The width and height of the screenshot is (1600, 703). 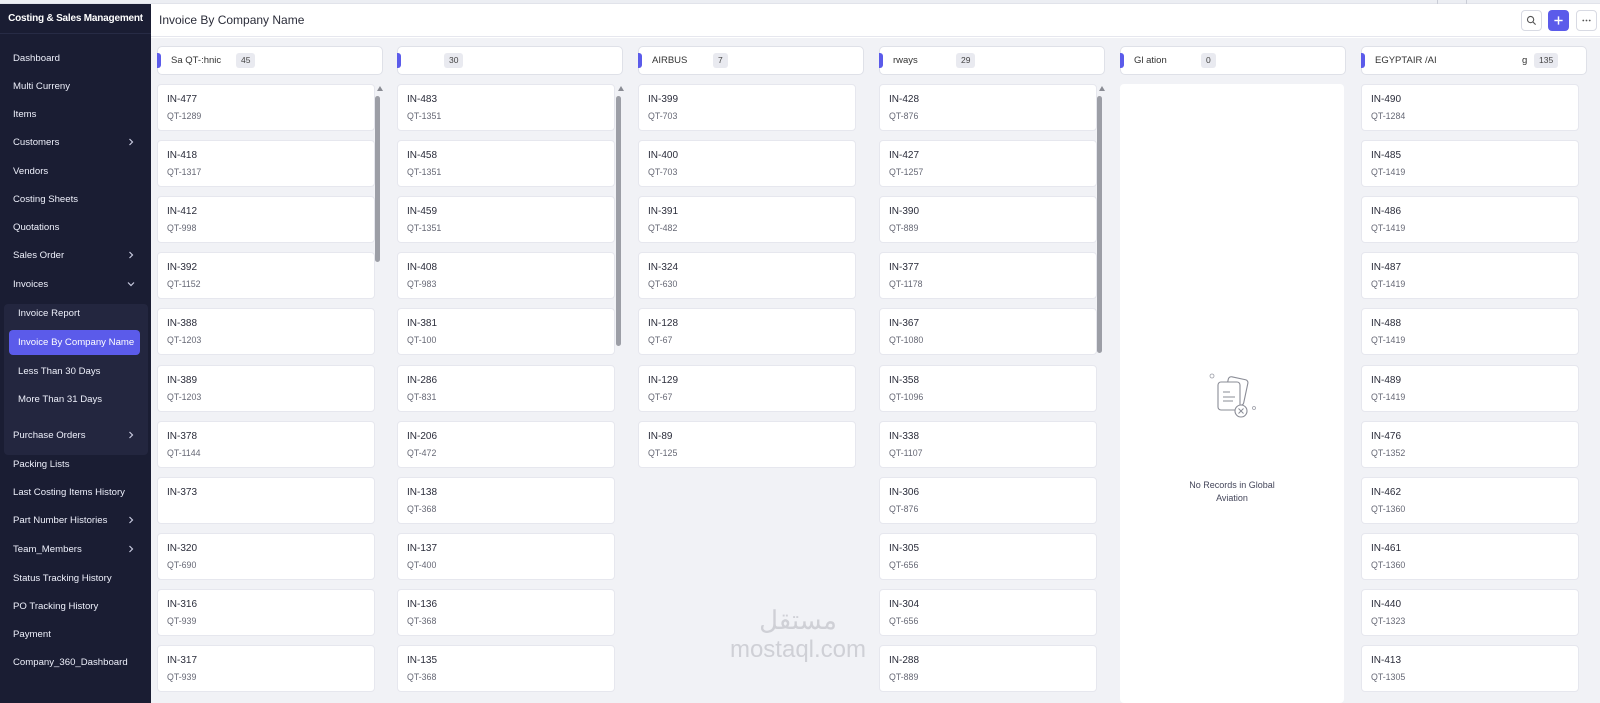 What do you see at coordinates (747, 275) in the screenshot?
I see `invoice-card: IN-324 QT-630` at bounding box center [747, 275].